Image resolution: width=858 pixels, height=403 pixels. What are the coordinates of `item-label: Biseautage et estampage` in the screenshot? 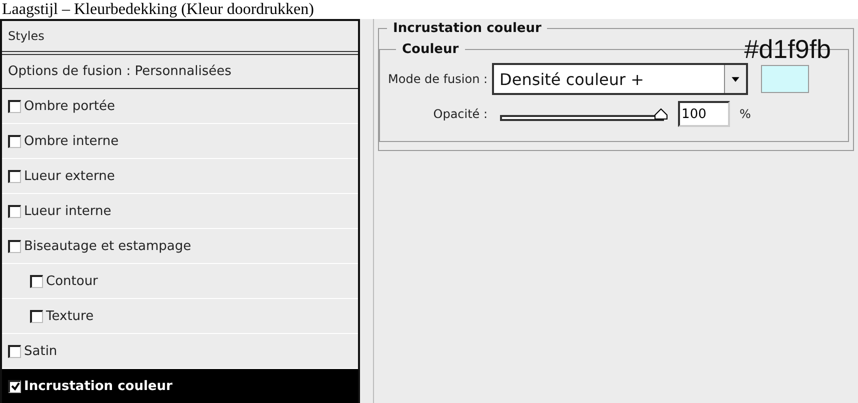 It's located at (108, 246).